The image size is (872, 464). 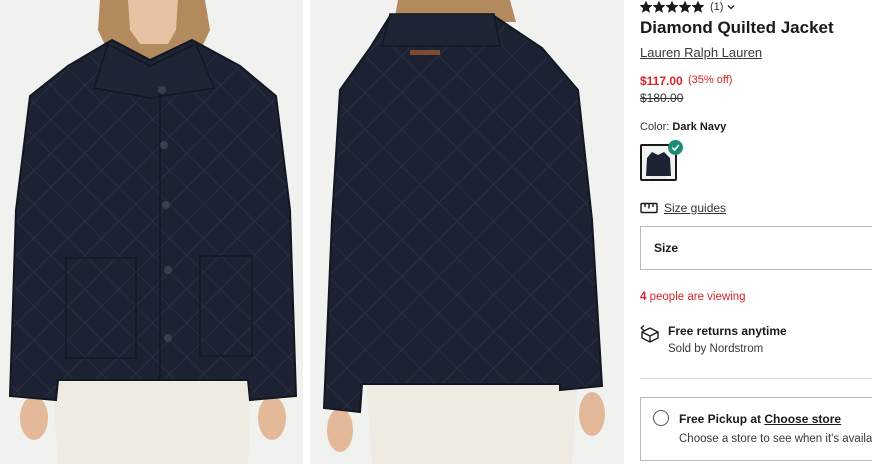 What do you see at coordinates (643, 297) in the screenshot?
I see `viewers-number: 4` at bounding box center [643, 297].